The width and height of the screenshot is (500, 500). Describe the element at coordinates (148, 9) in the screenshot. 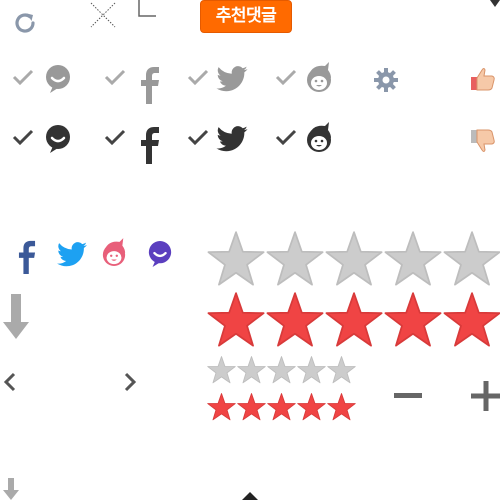

I see `corner-bracket-icon` at that location.